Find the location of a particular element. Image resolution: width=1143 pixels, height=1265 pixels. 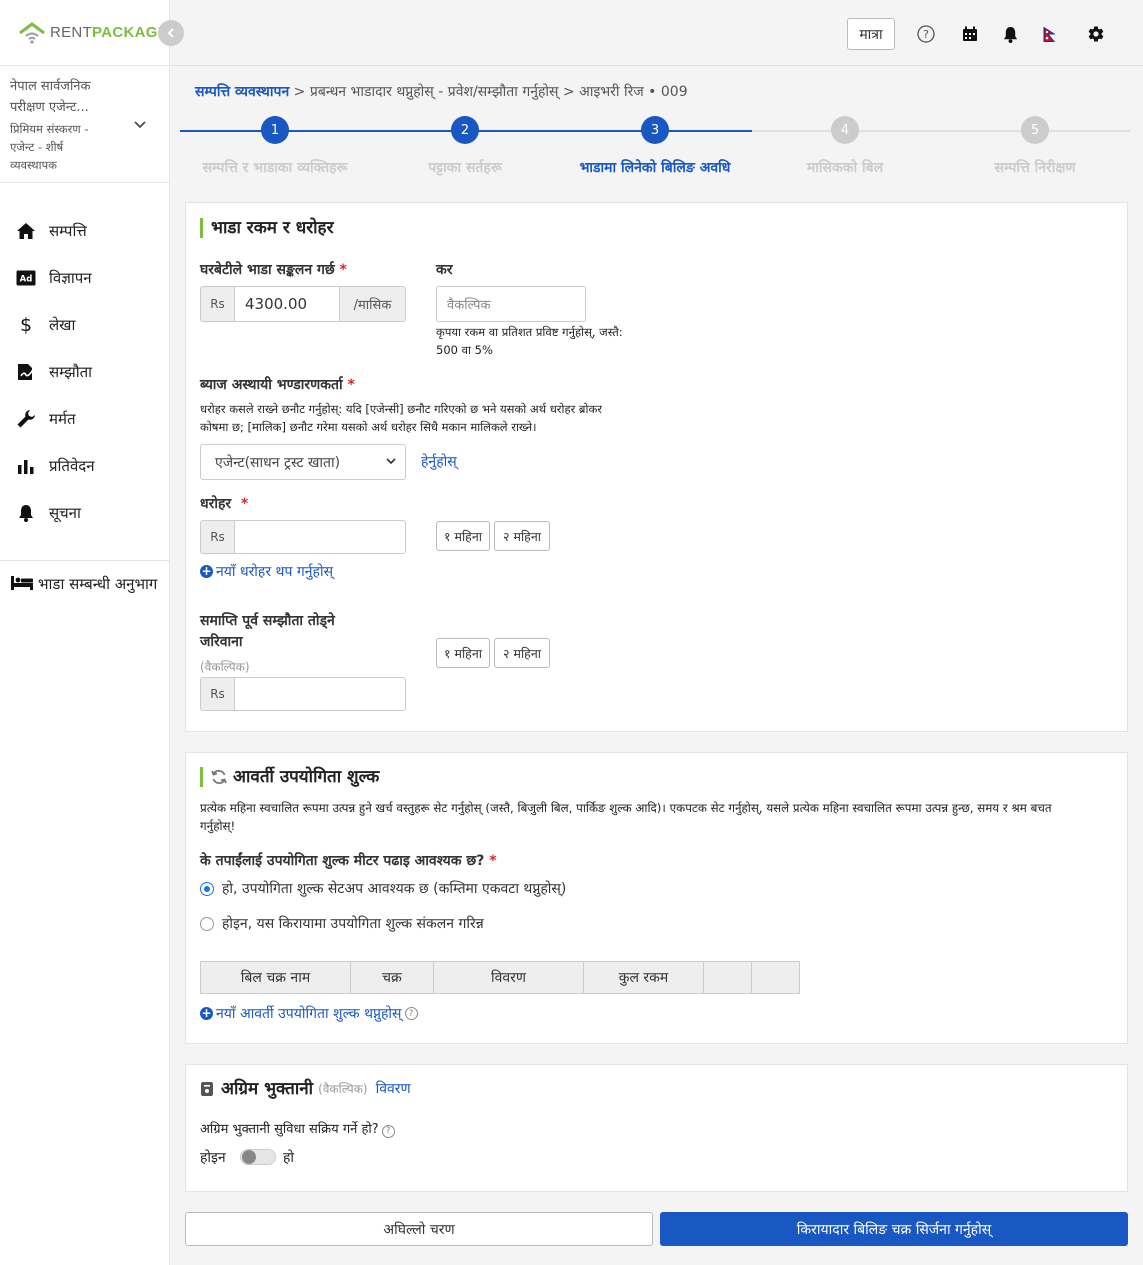

penalty-amount-input is located at coordinates (320, 694).